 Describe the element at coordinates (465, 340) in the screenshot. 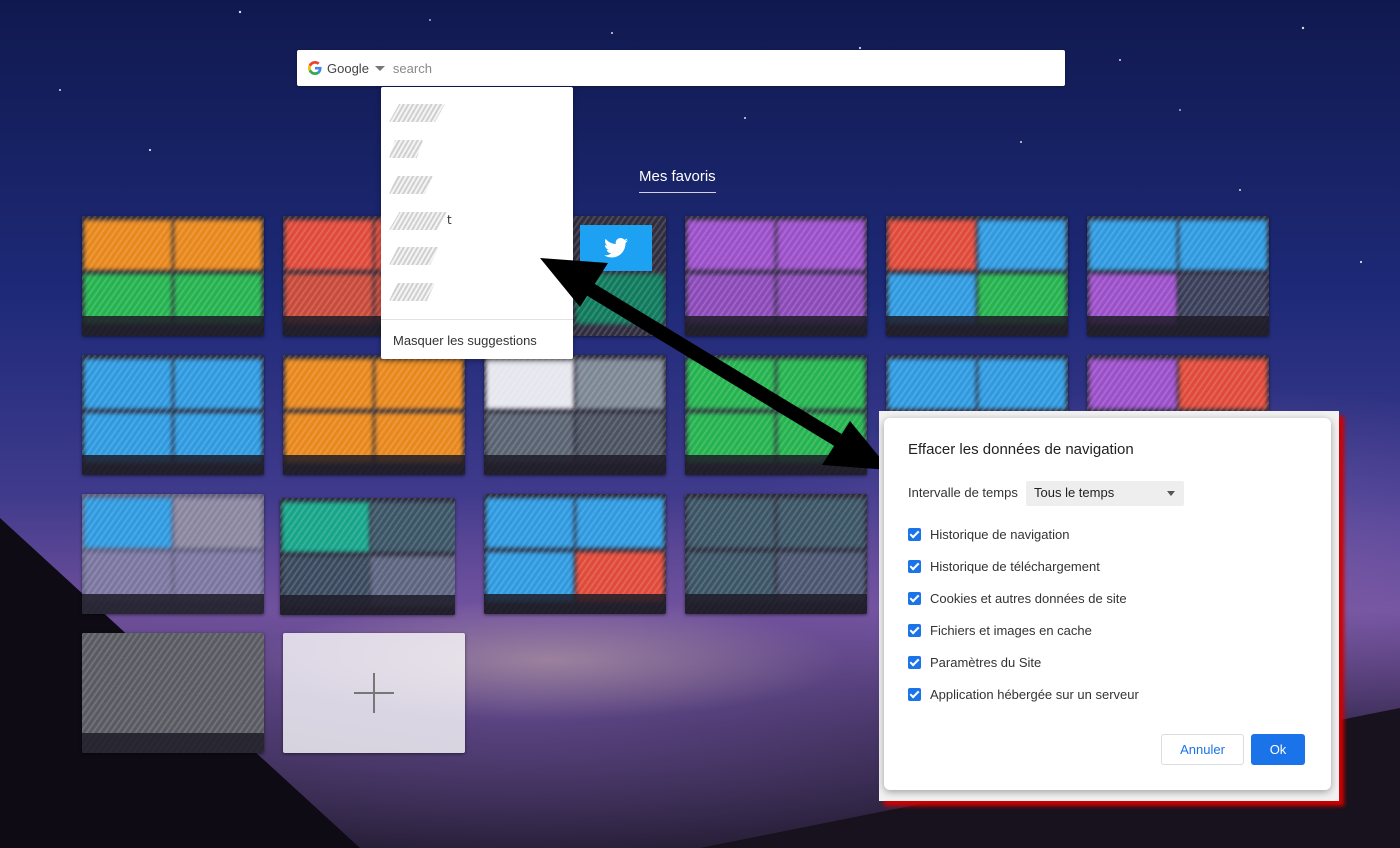

I see `hide-suggestions-button: Masquer les suggestions` at that location.